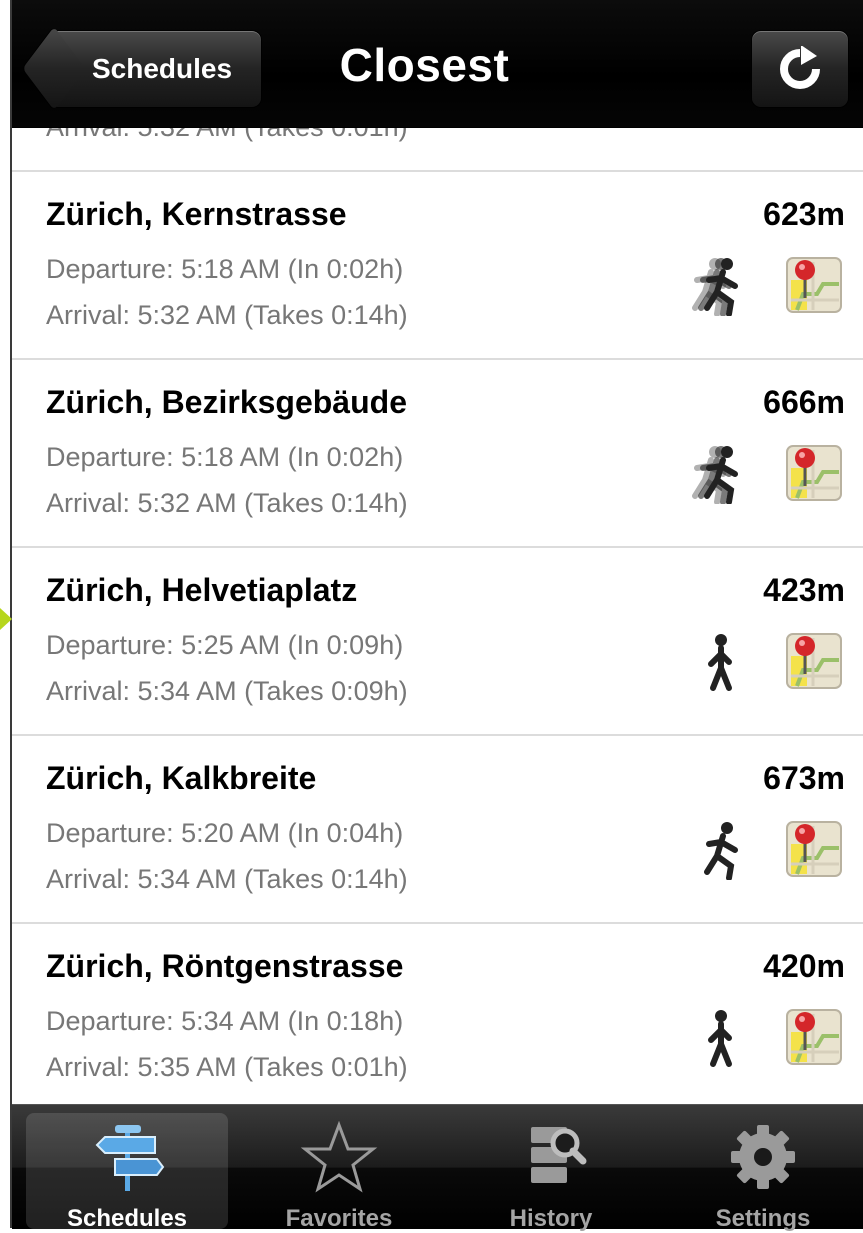 The height and width of the screenshot is (1233, 863). Describe the element at coordinates (227, 135) in the screenshot. I see `arrival-text: Arrival: 5:32 AM (Takes 0:01h)` at that location.